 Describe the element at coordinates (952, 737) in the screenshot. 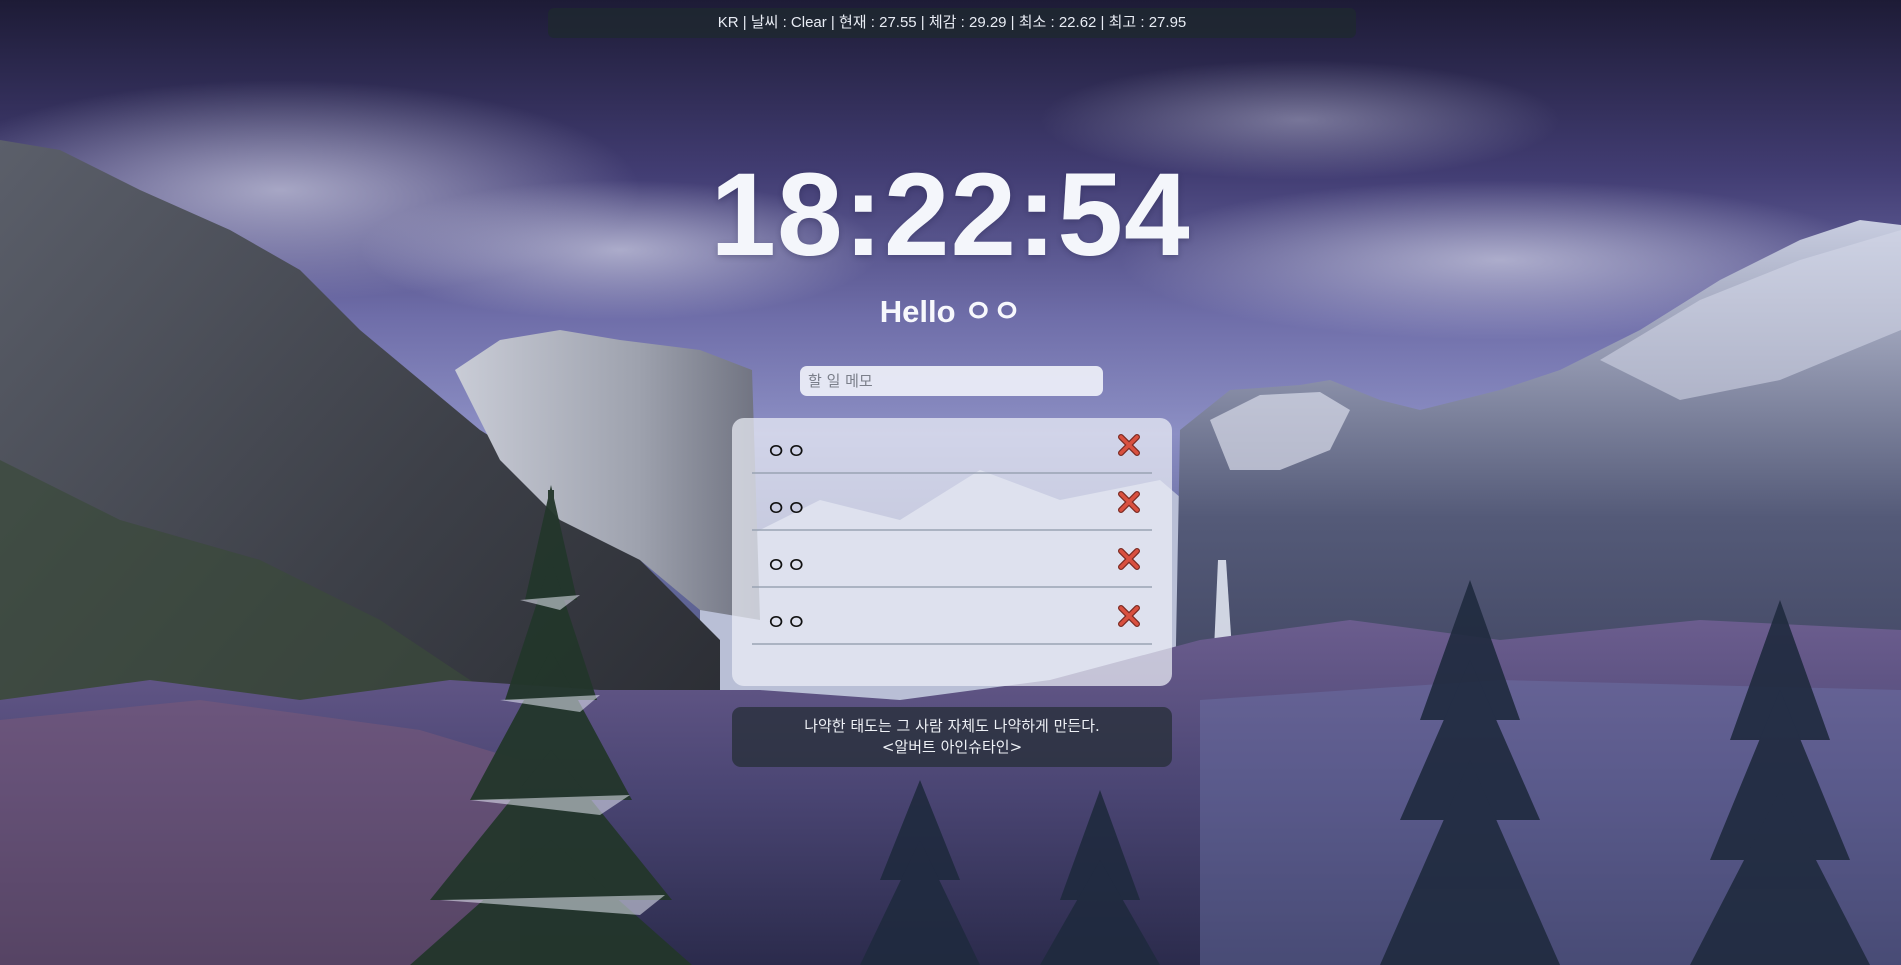

I see `quote-box: 나약한 태도는 그 사람 자체도 나약하게 만든다. <알버트 아인슈타인>` at that location.